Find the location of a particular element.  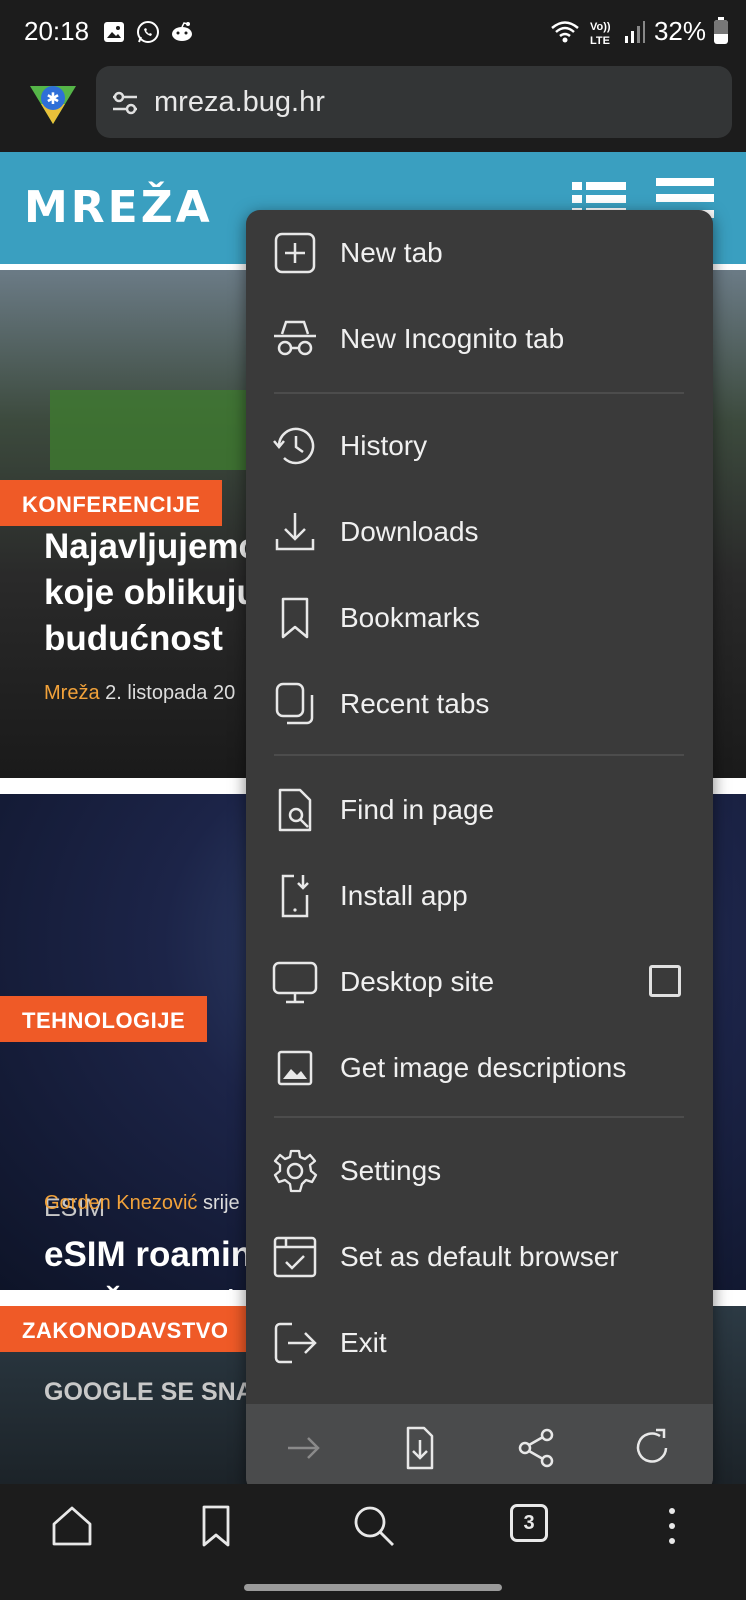

menu-item-set-as-default-browser: Set as default browser is located at coordinates (479, 1257).